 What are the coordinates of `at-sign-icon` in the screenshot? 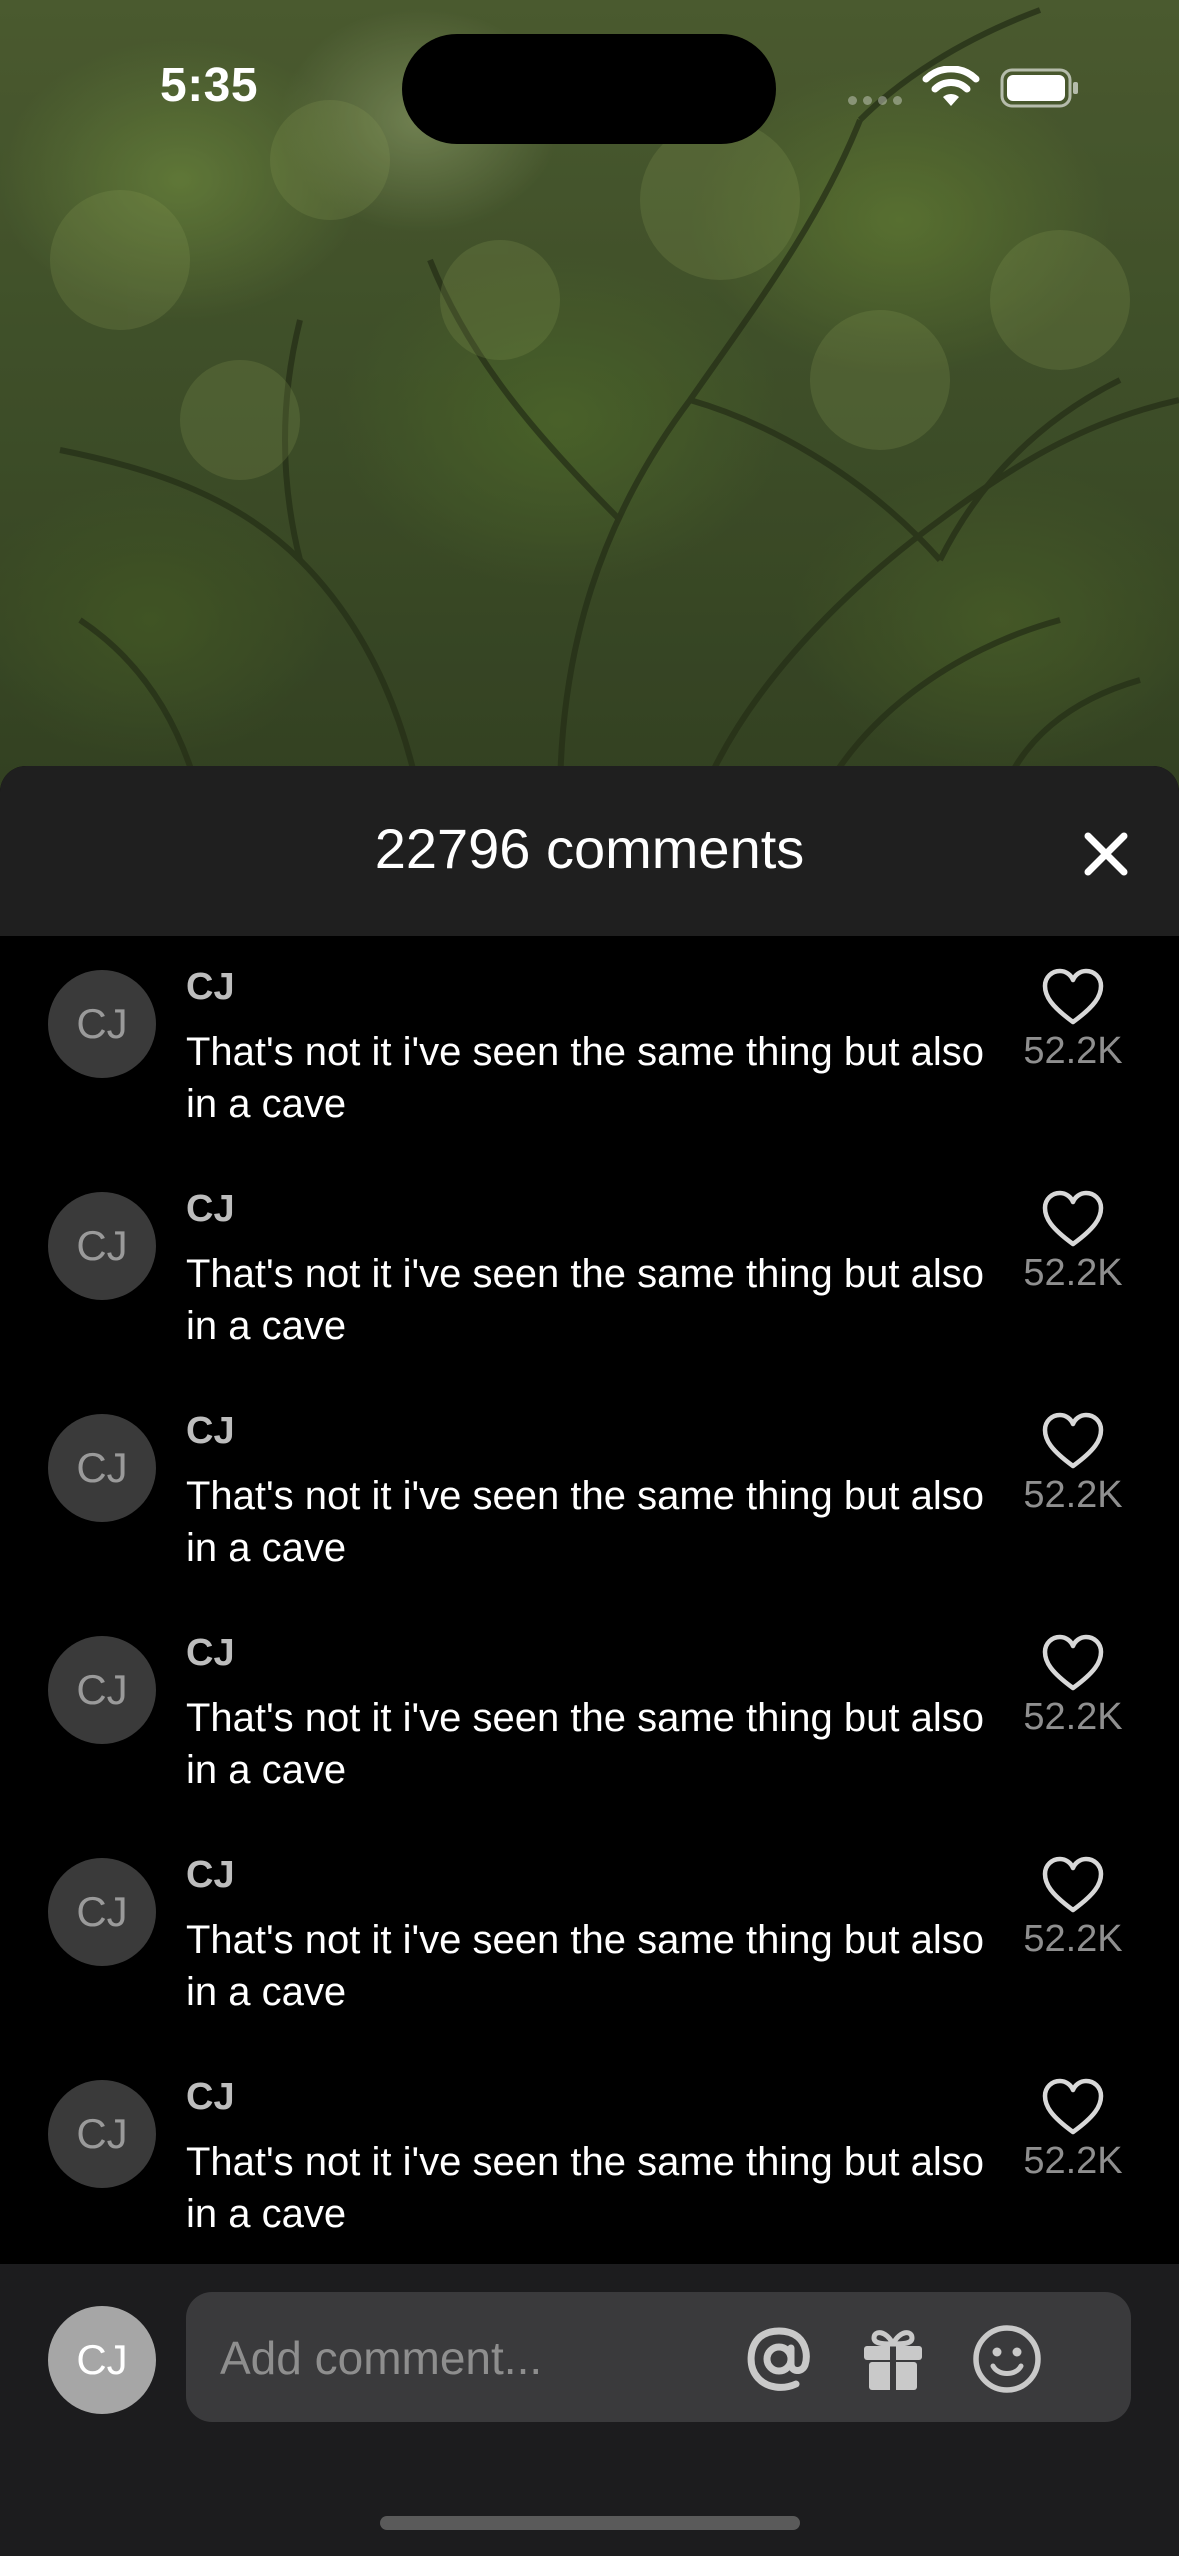 It's located at (779, 2359).